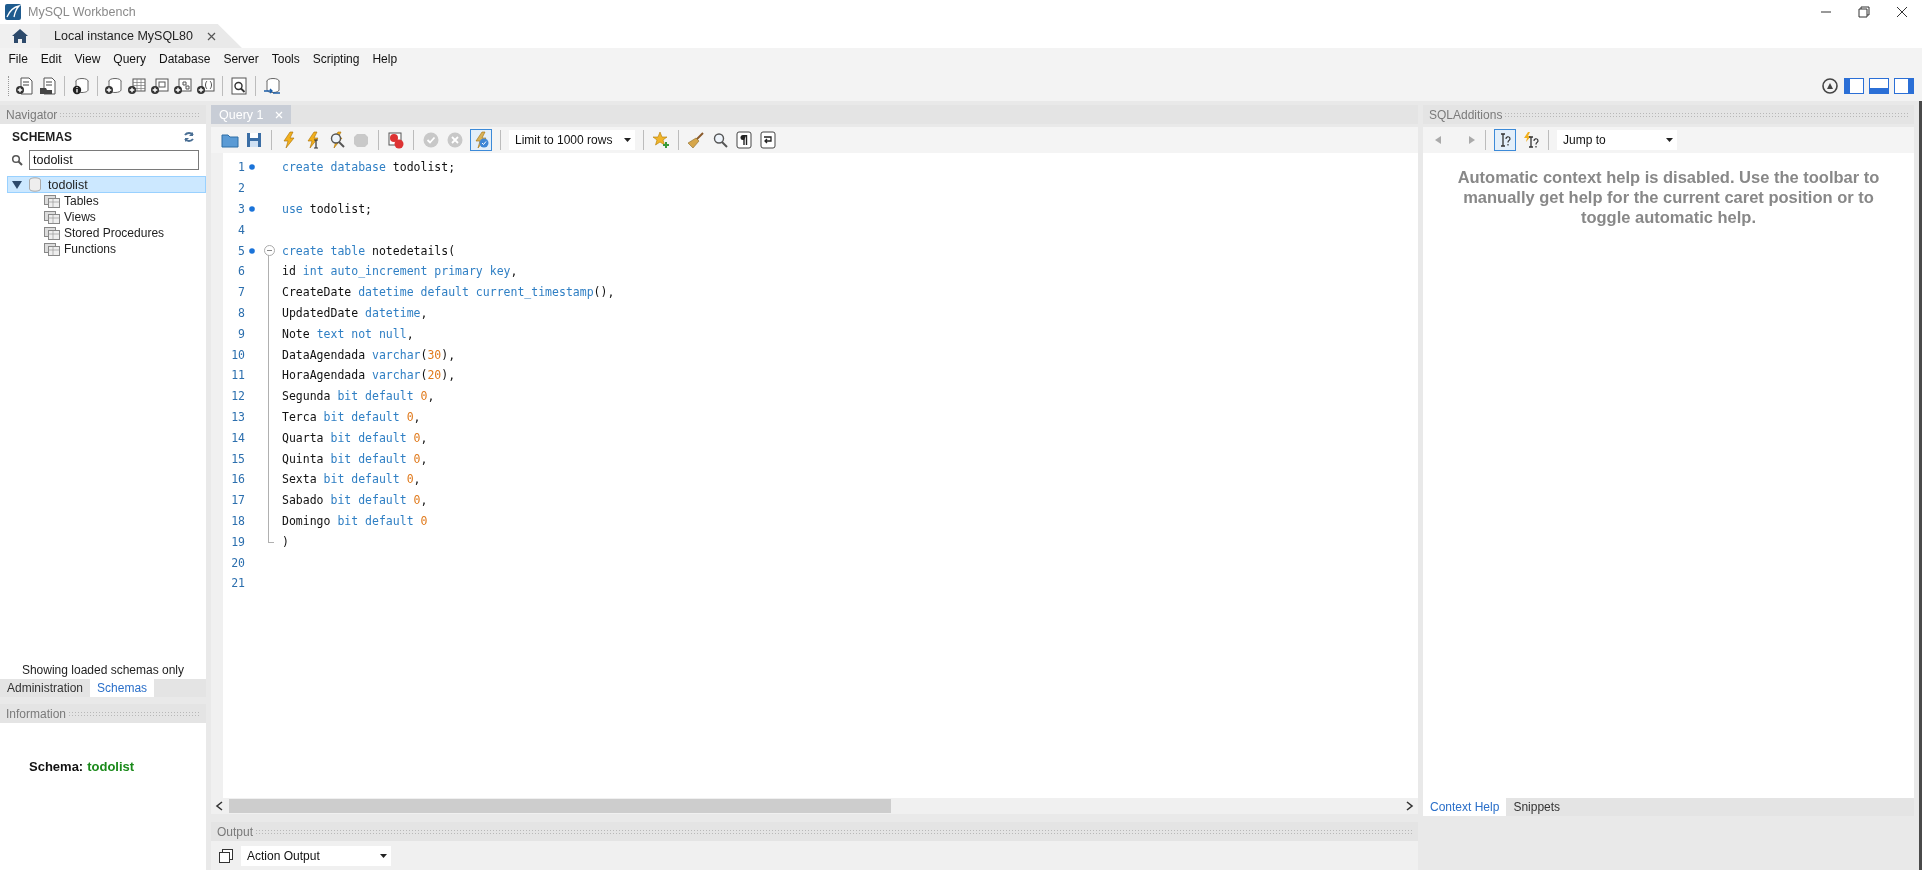  What do you see at coordinates (316, 855) in the screenshot?
I see `output-type-dropdown: Action Output` at bounding box center [316, 855].